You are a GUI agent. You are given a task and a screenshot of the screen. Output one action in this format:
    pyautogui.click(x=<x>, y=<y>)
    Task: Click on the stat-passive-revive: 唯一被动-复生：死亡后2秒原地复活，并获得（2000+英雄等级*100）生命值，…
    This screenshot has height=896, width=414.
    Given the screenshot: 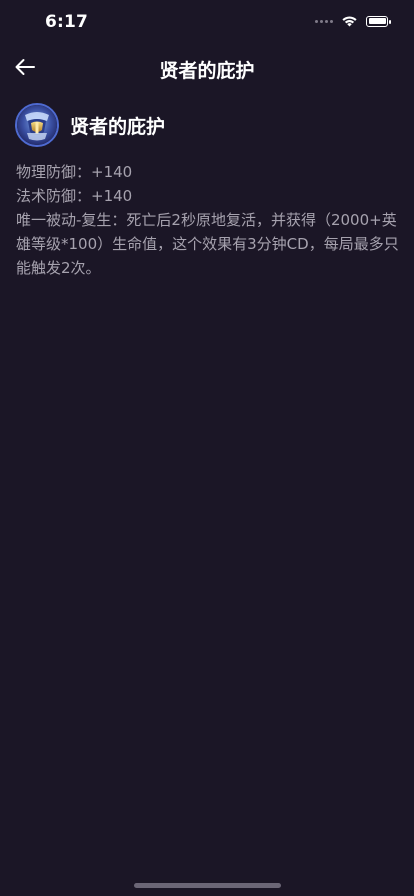 What is the action you would take?
    pyautogui.click(x=207, y=244)
    